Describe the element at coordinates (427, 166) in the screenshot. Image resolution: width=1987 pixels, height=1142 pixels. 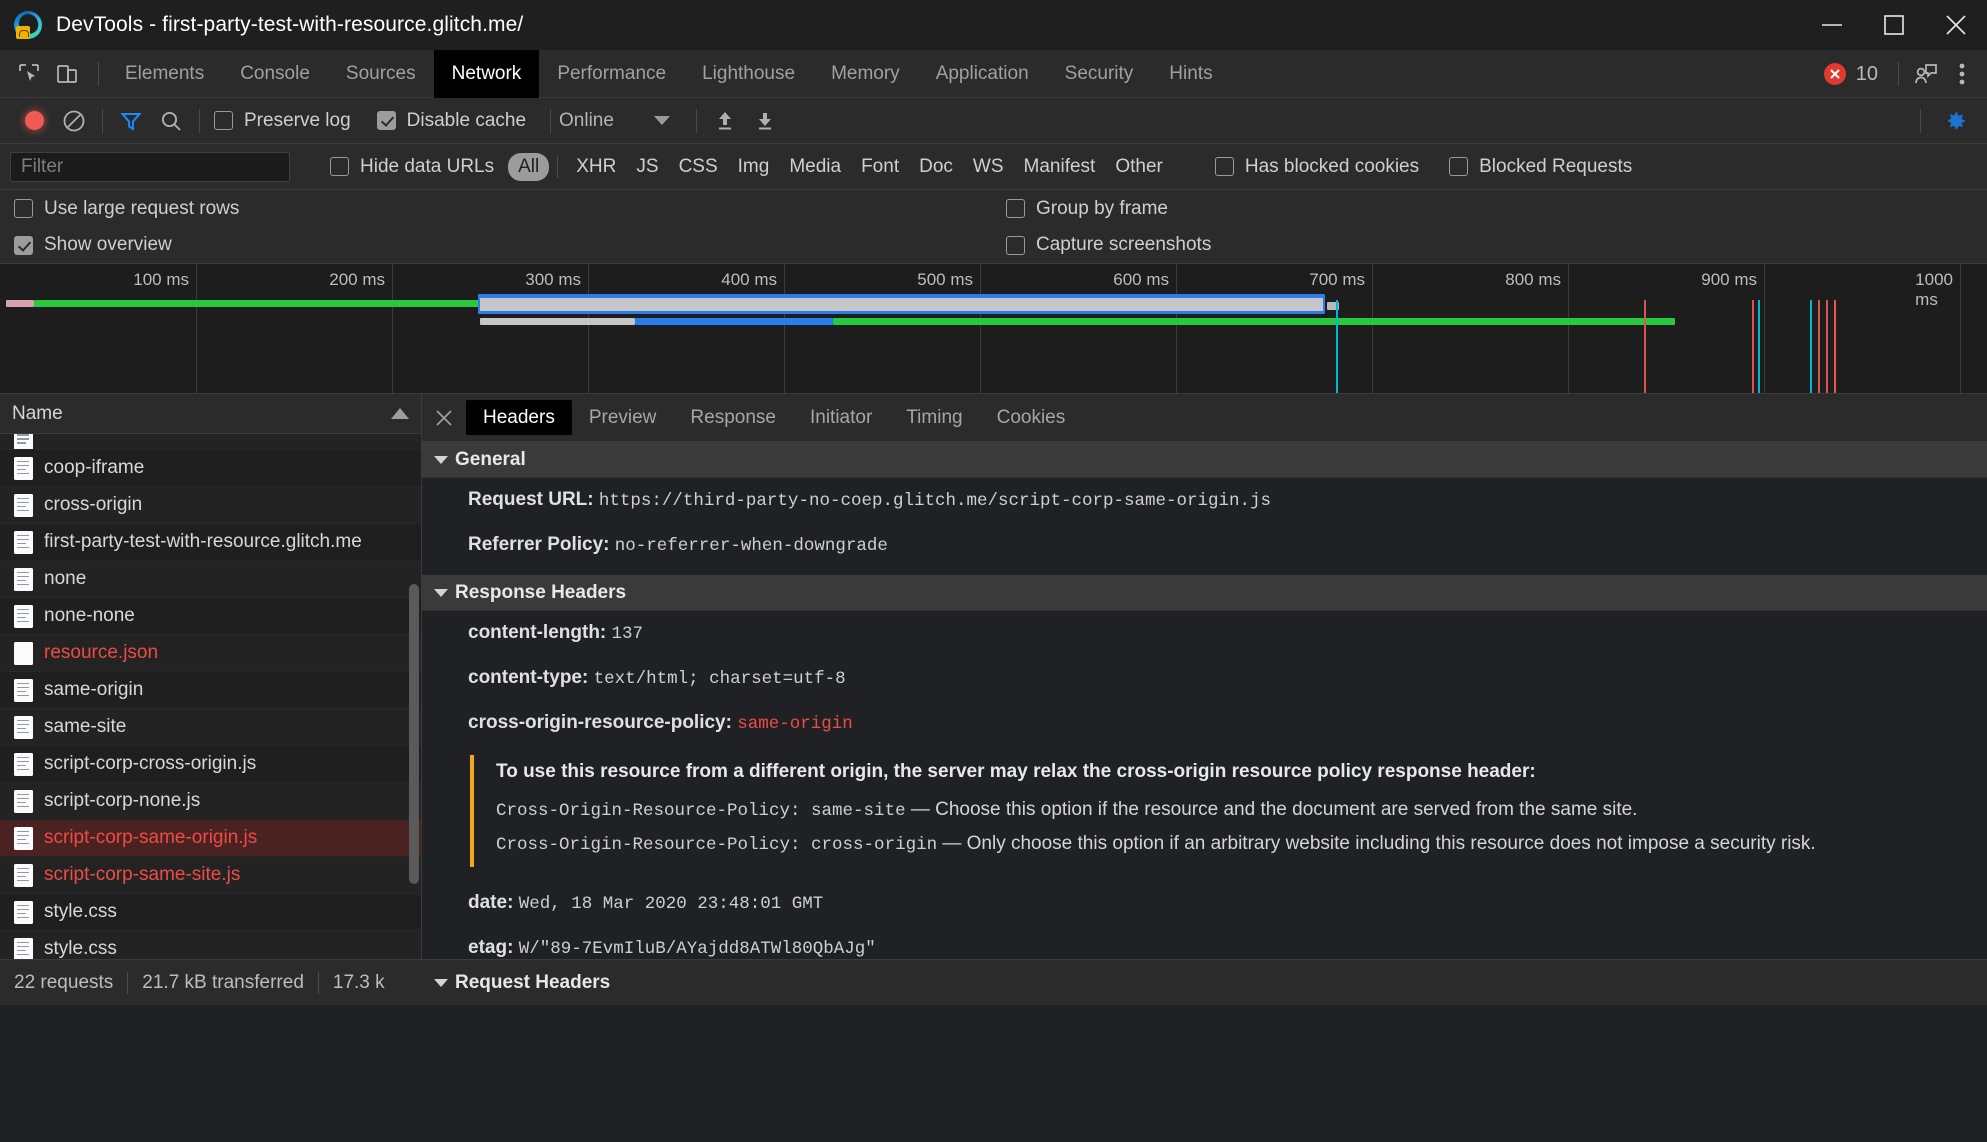
I see `hide-data-urls-label: Hide data URLs` at that location.